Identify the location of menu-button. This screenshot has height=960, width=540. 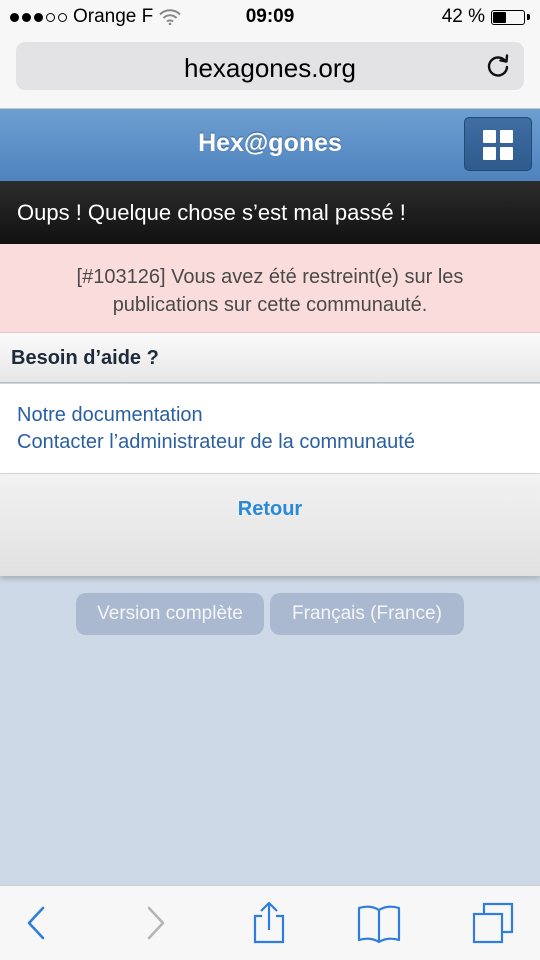
(498, 144).